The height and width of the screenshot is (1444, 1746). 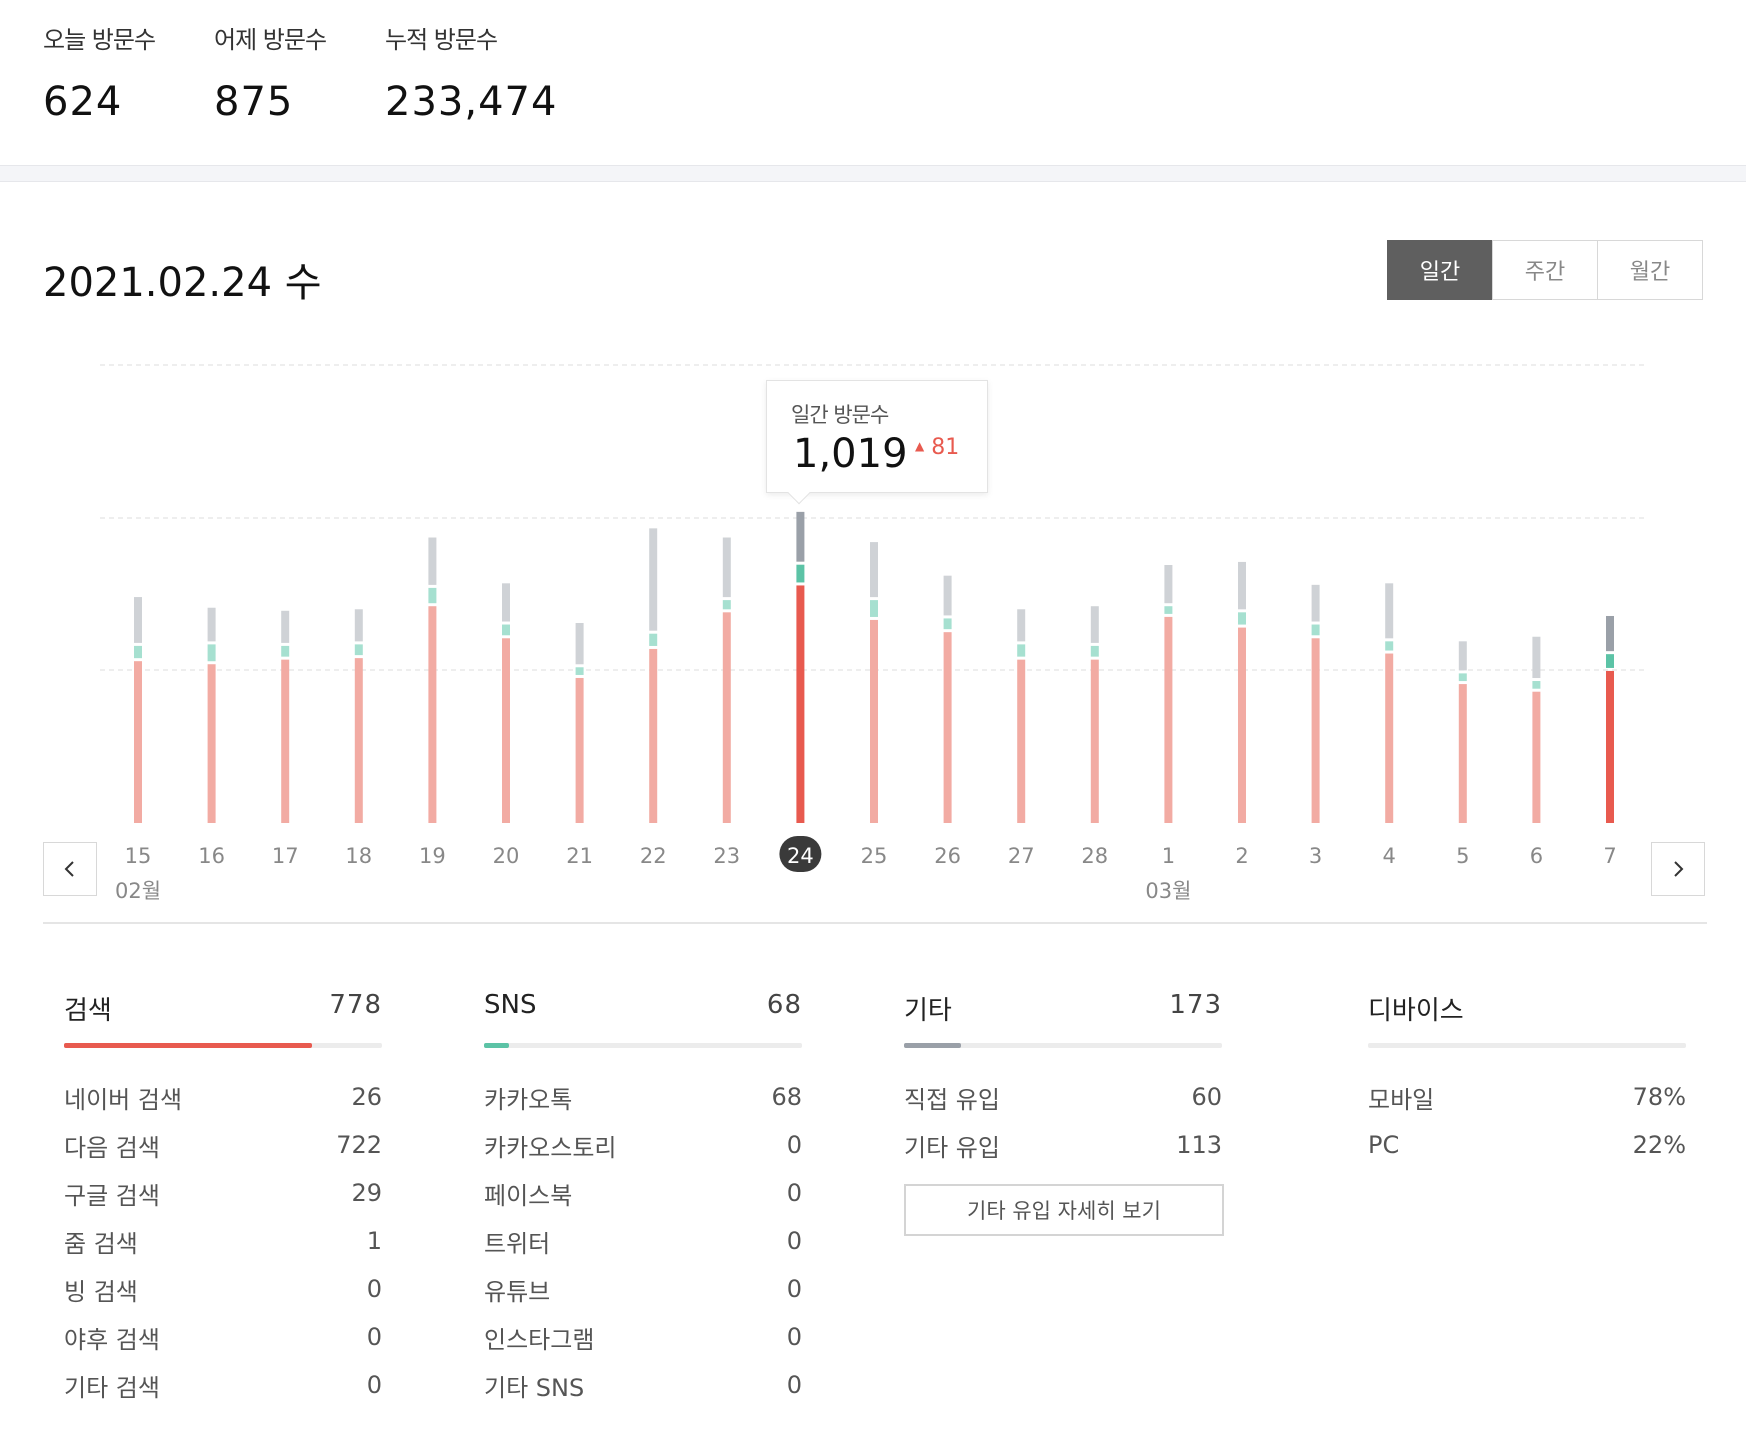 I want to click on day-tick-label: 2, so click(x=1241, y=856).